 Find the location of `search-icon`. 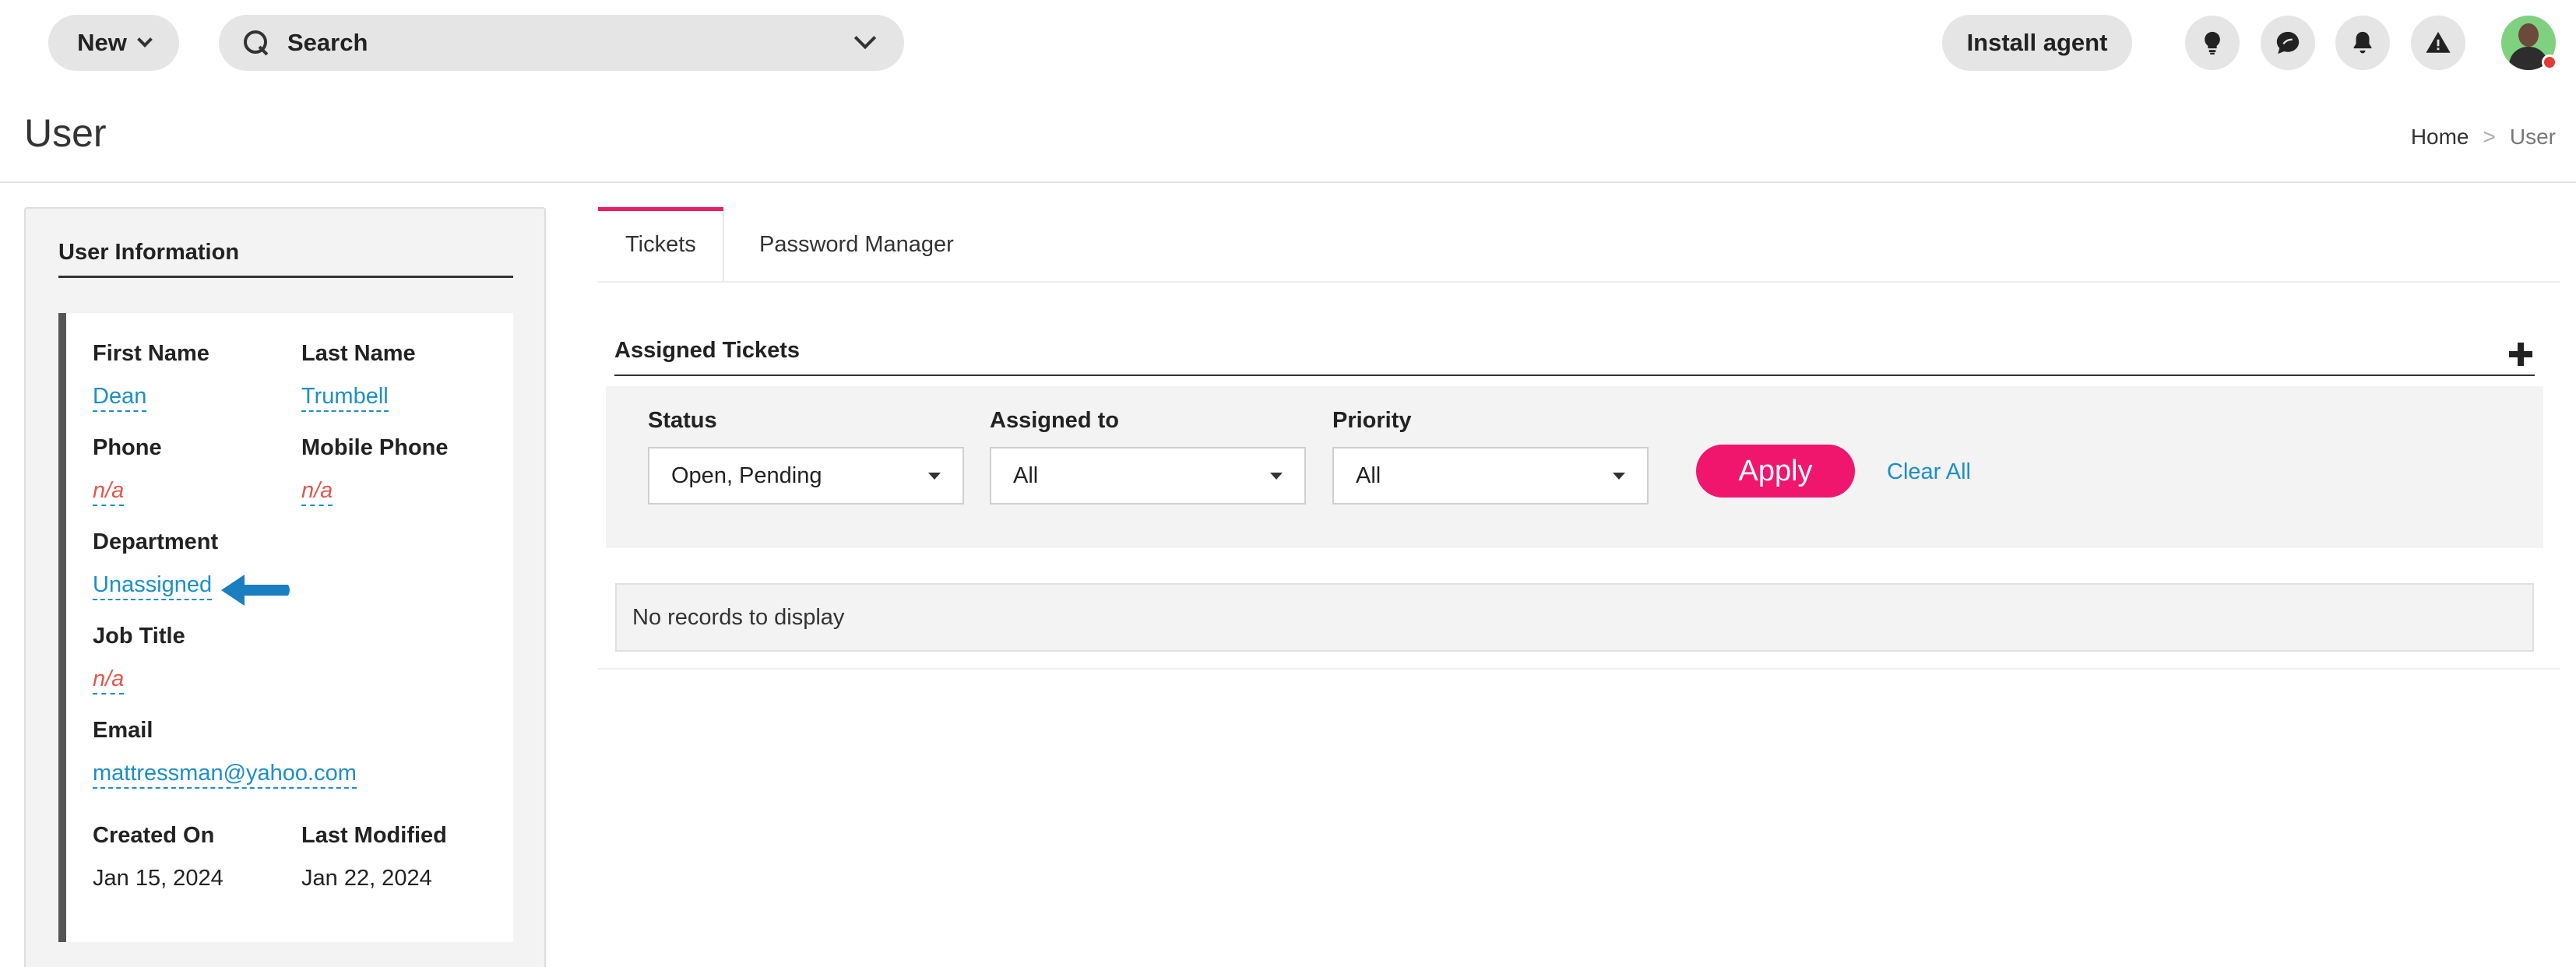

search-icon is located at coordinates (256, 42).